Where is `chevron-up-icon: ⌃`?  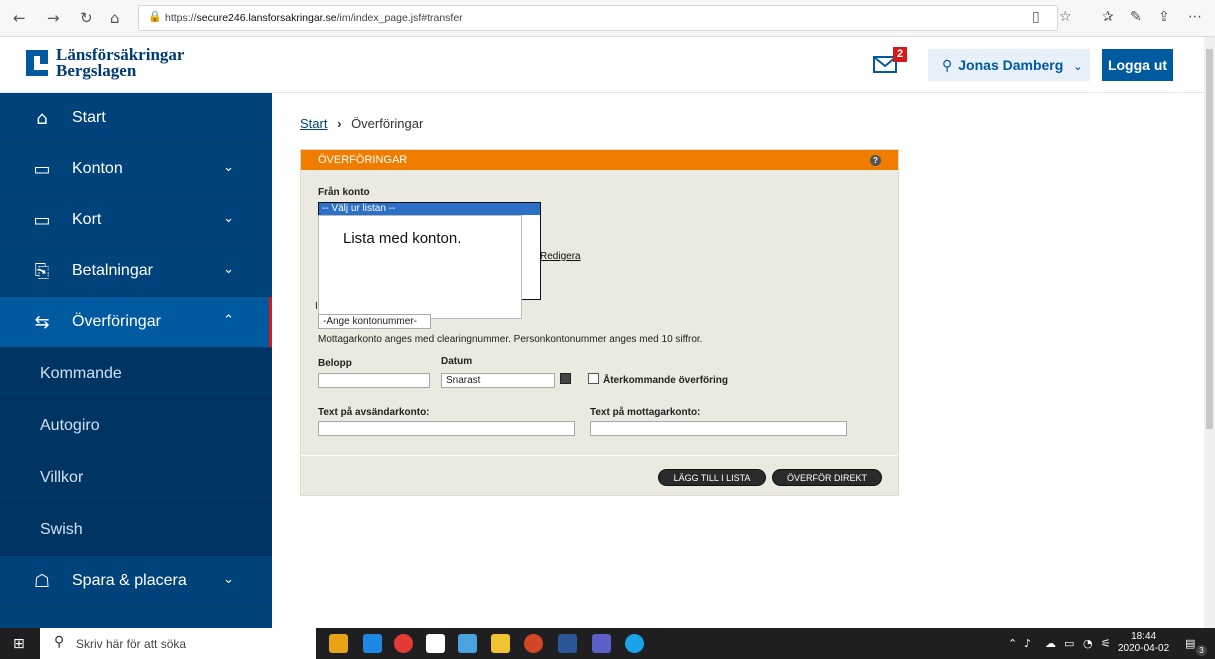
chevron-up-icon: ⌃ is located at coordinates (228, 320).